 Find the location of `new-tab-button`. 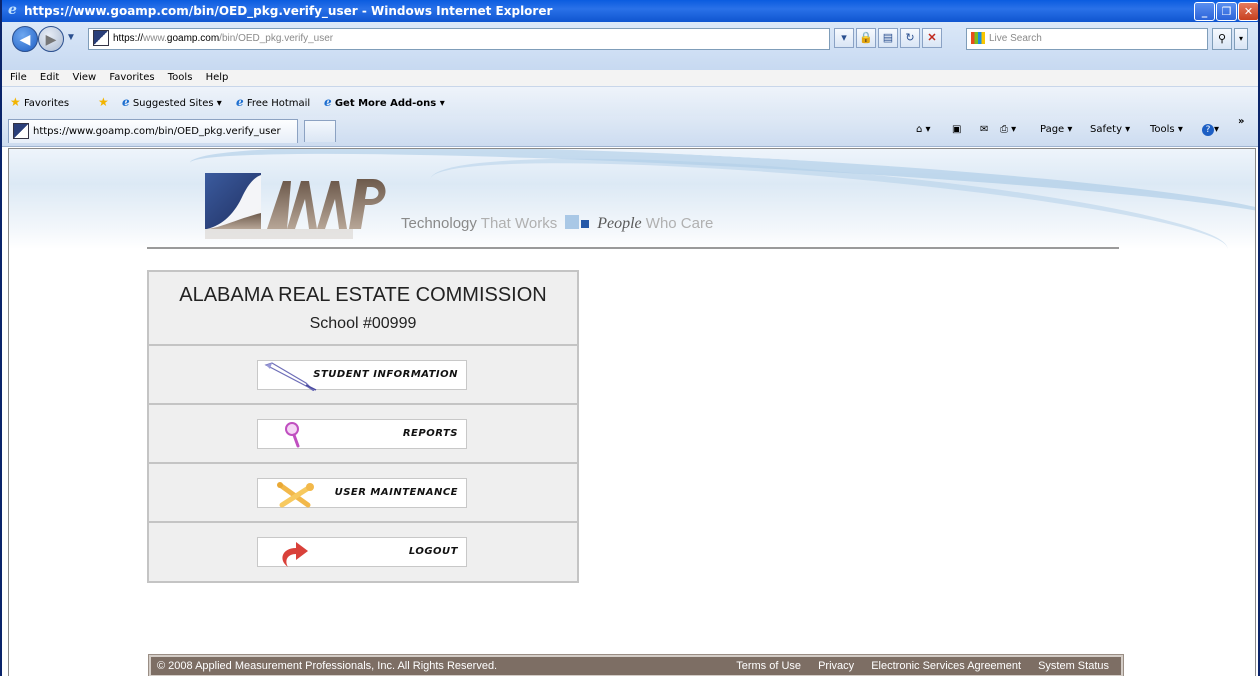

new-tab-button is located at coordinates (320, 131).